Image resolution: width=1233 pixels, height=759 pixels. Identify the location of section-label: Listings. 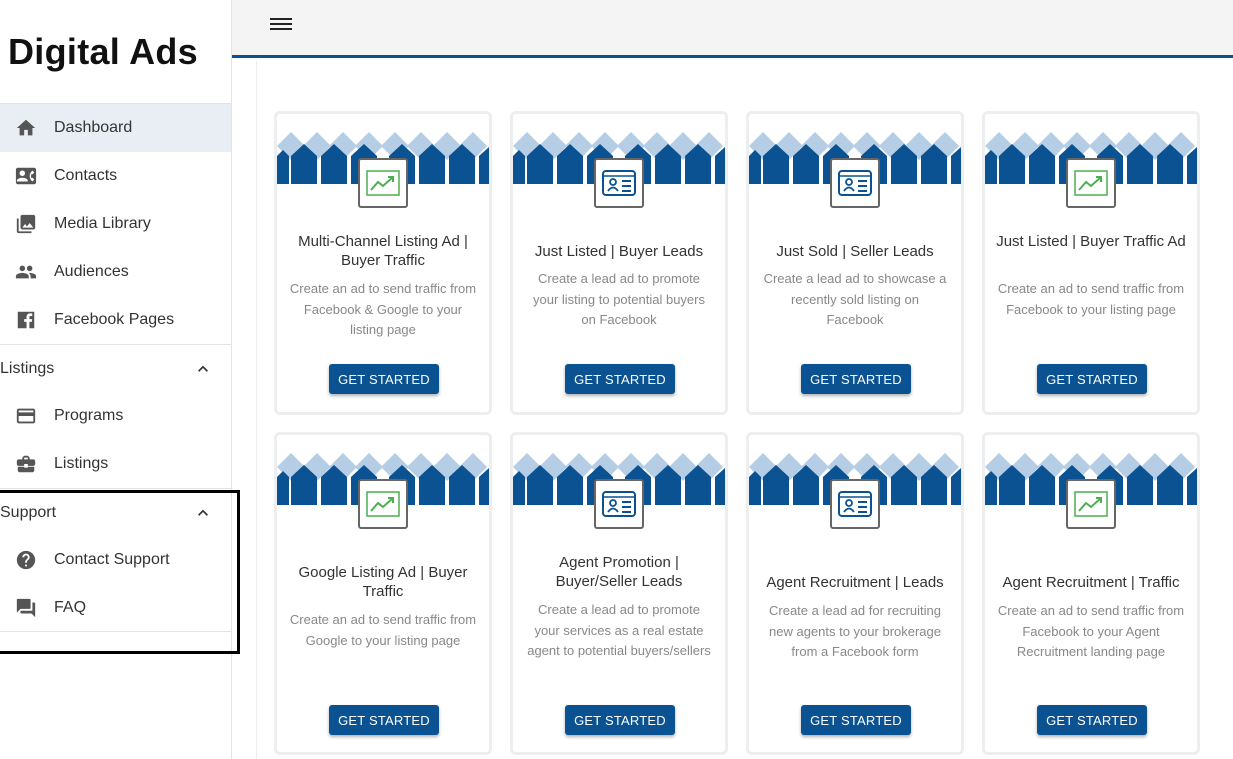
(27, 368).